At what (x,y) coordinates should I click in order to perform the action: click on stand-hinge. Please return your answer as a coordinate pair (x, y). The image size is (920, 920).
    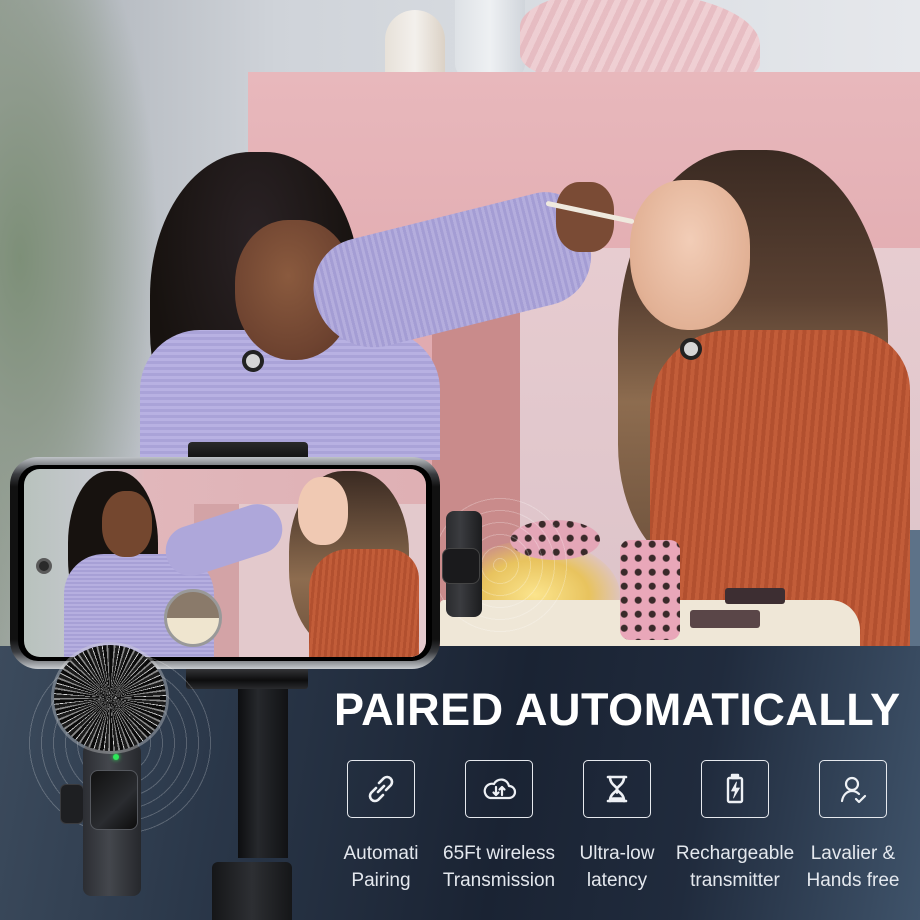
    Looking at the image, I should click on (252, 891).